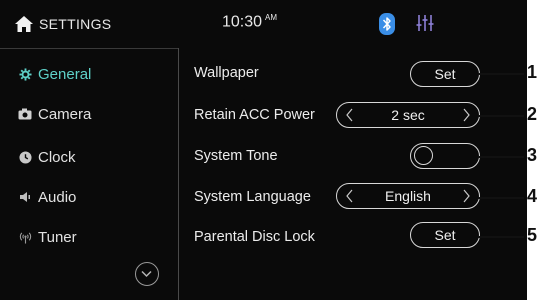 Image resolution: width=542 pixels, height=300 pixels. Describe the element at coordinates (445, 235) in the screenshot. I see `parental-disc-lock-set-button: Set` at that location.